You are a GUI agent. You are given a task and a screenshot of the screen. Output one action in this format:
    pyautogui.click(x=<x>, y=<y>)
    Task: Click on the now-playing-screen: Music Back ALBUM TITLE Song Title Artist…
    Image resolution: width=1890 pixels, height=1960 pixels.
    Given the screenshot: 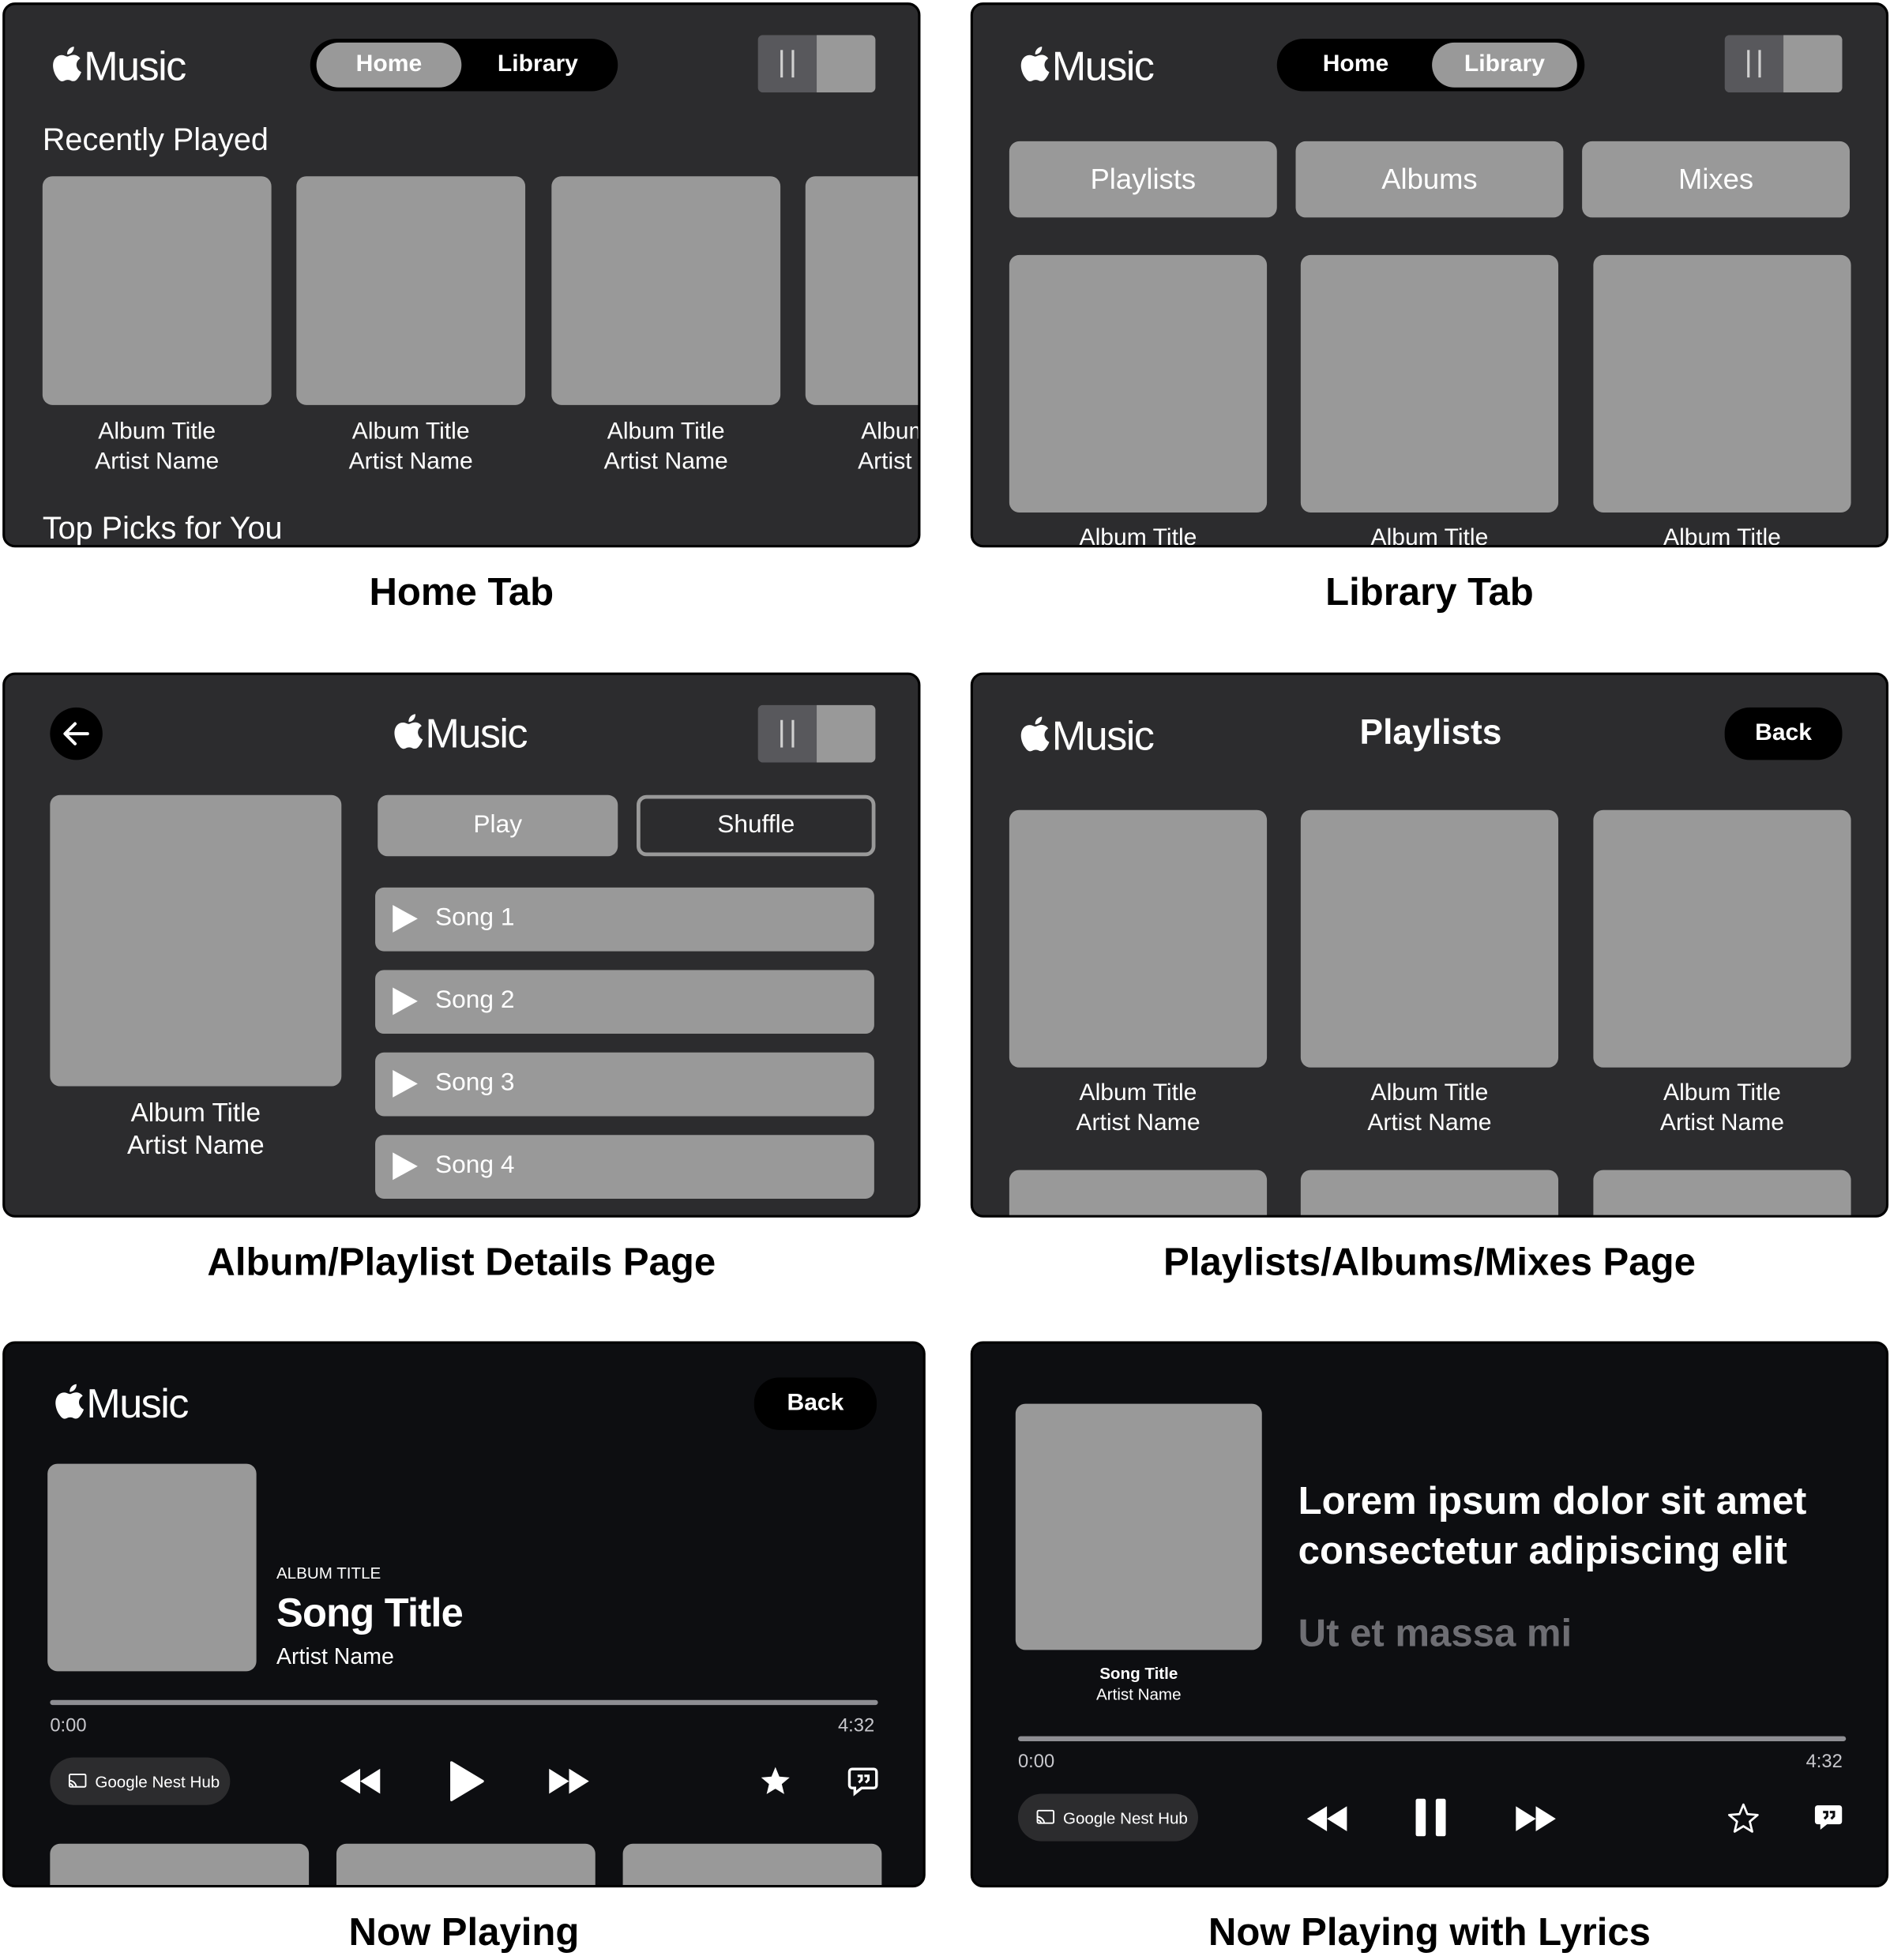 What is the action you would take?
    pyautogui.click(x=464, y=1614)
    